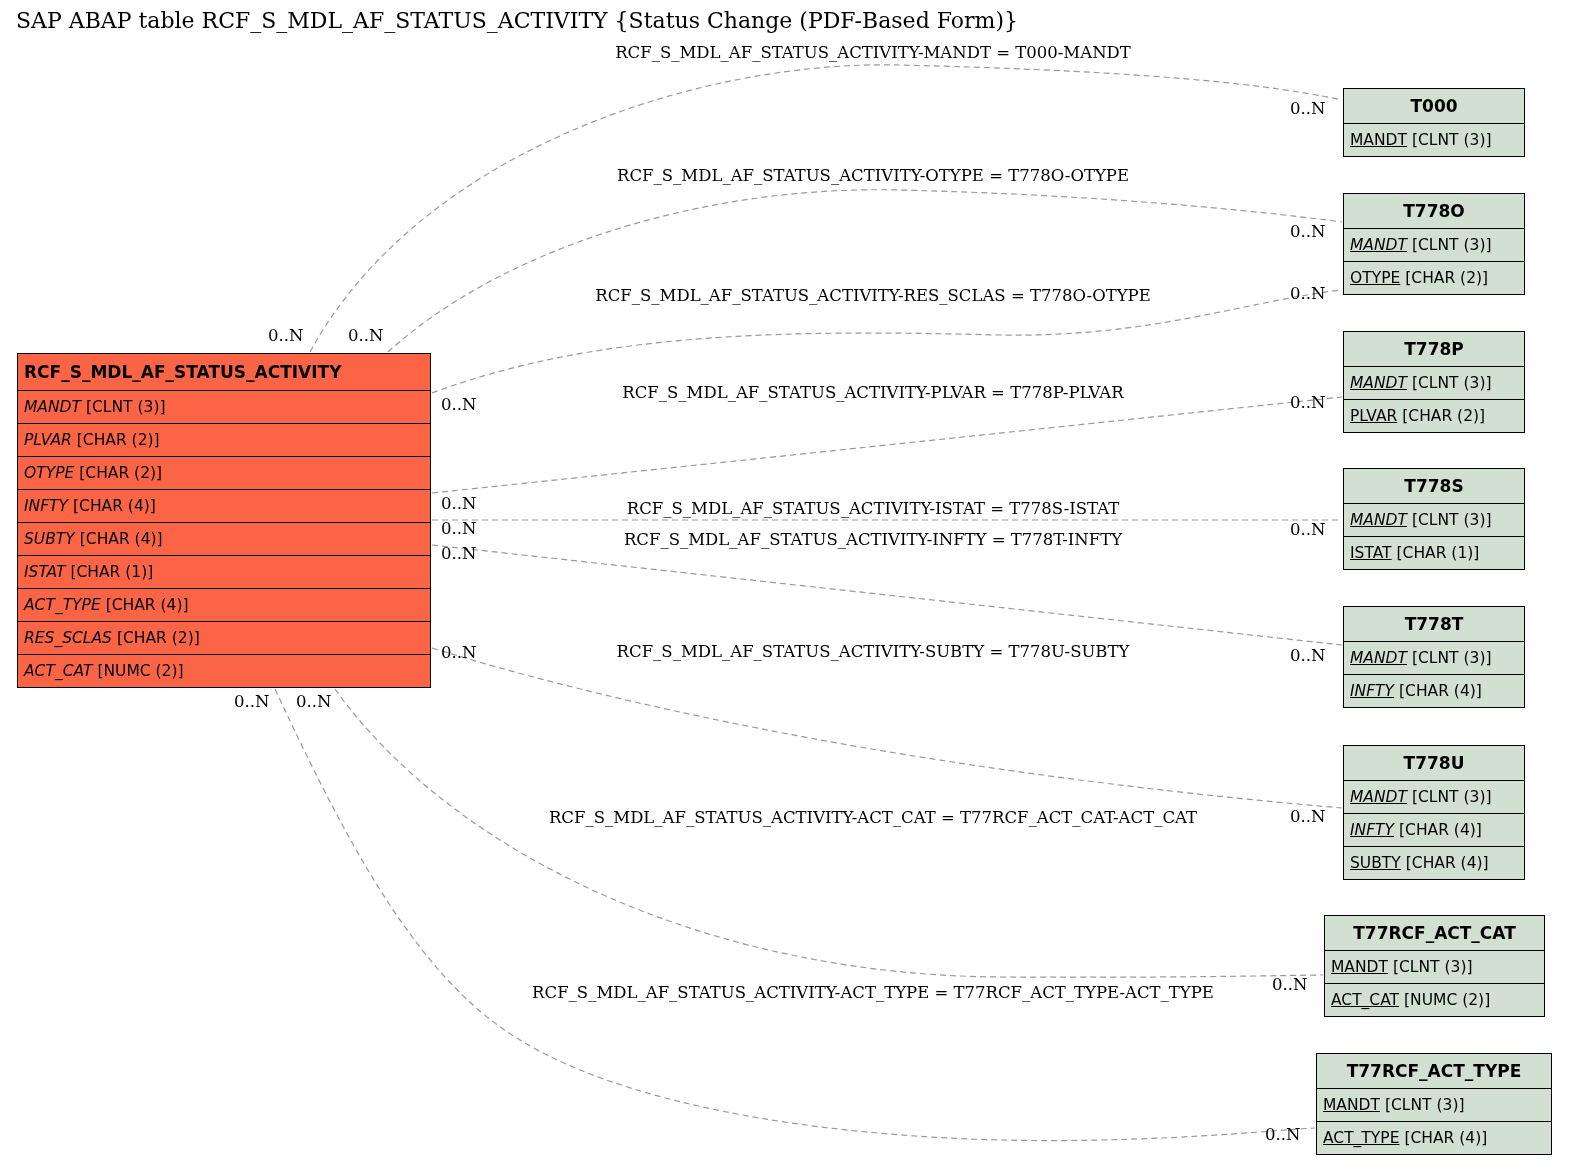 Image resolution: width=1579 pixels, height=1176 pixels. What do you see at coordinates (873, 296) in the screenshot?
I see `relation-label: RCF_S_MDL_AF_STATUS_ACTIVITY-RES_SCLAS = T778O-OTYPE` at bounding box center [873, 296].